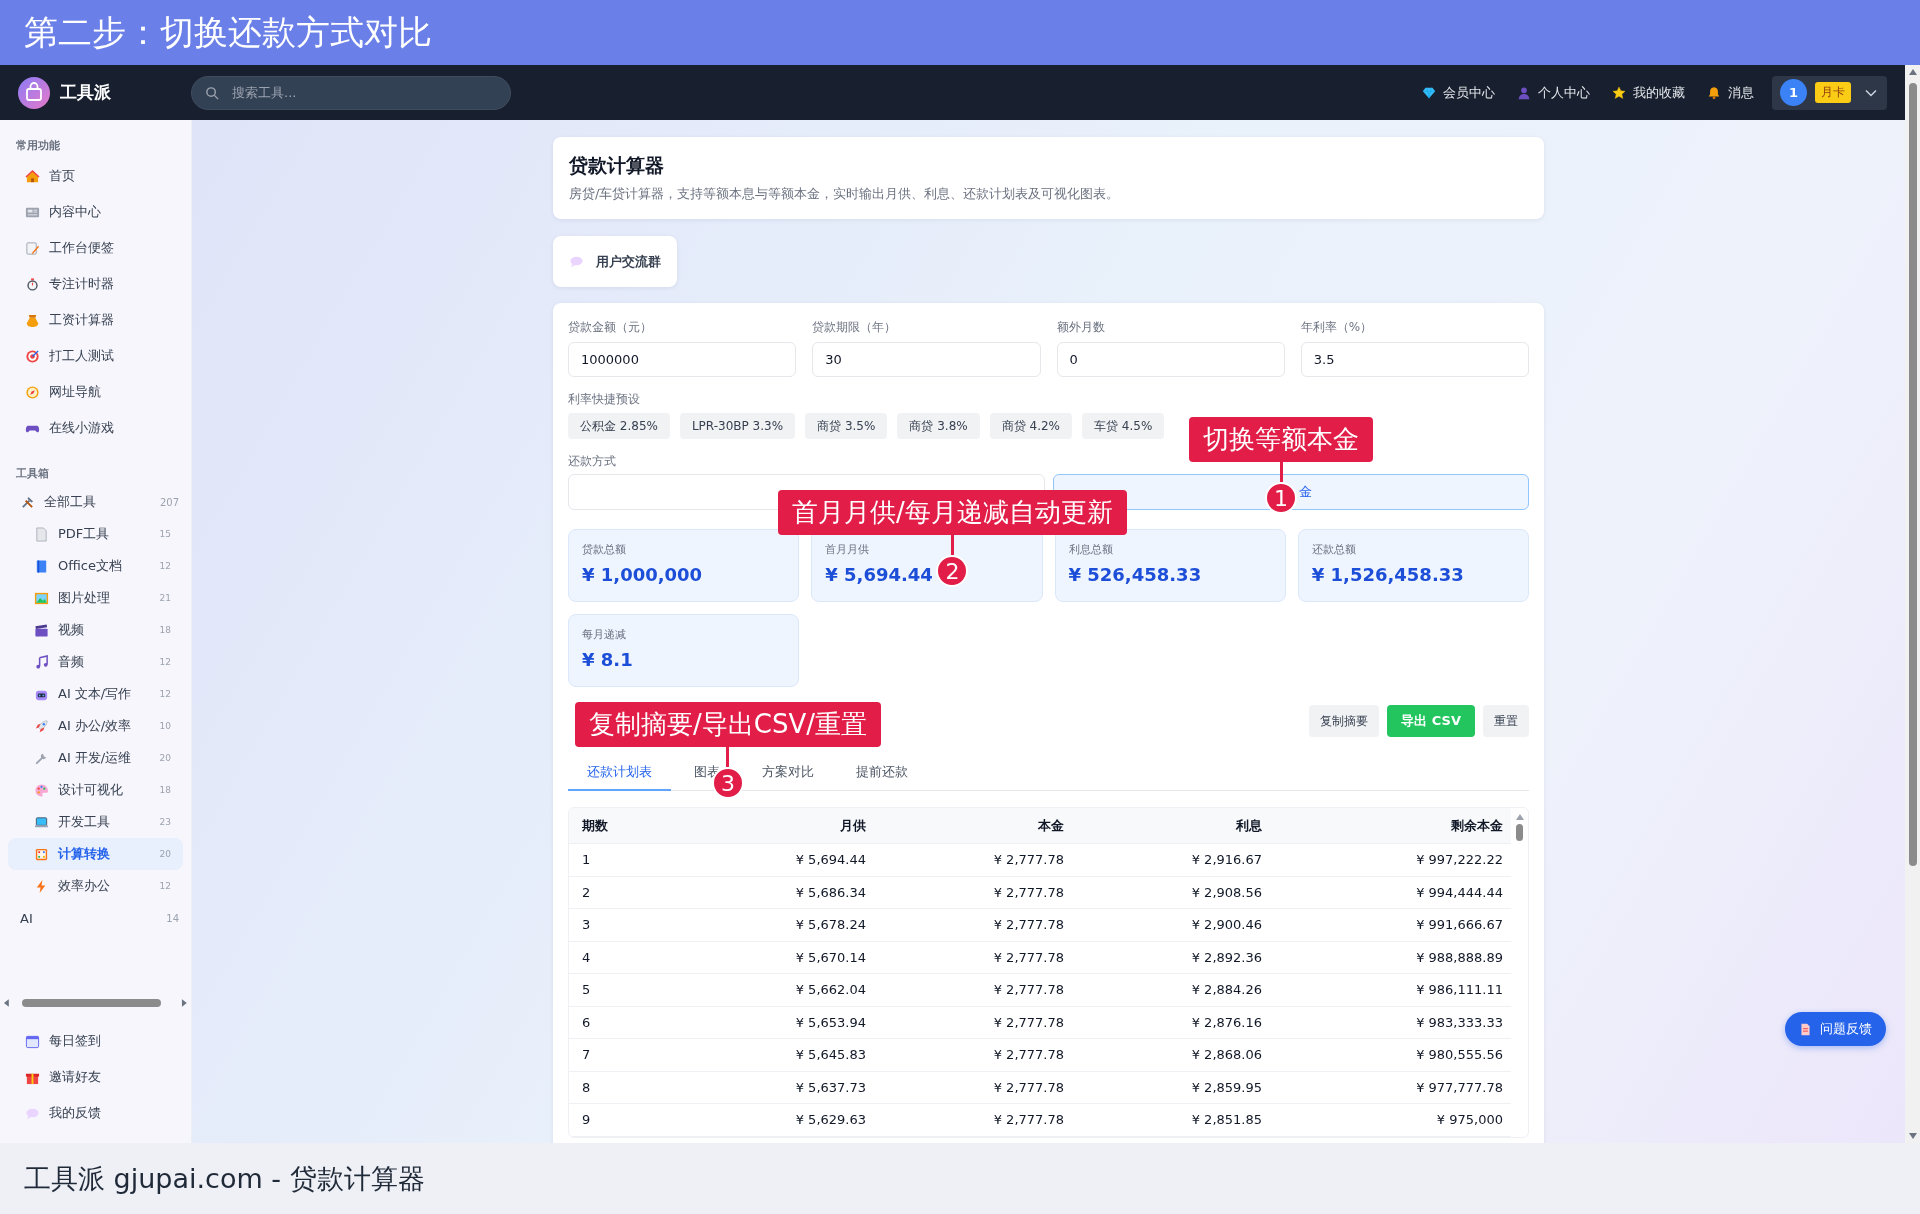  What do you see at coordinates (830, 925) in the screenshot?
I see `table-cell-text: ¥ 5,678.24` at bounding box center [830, 925].